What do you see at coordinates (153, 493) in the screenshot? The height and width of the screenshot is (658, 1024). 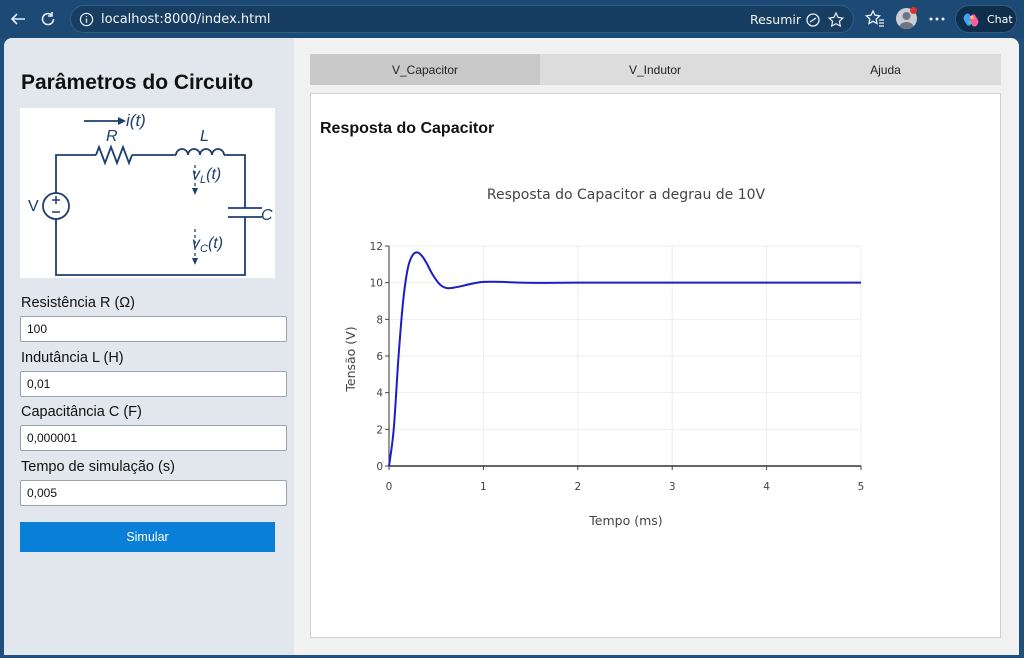 I see `simulation-time-input` at bounding box center [153, 493].